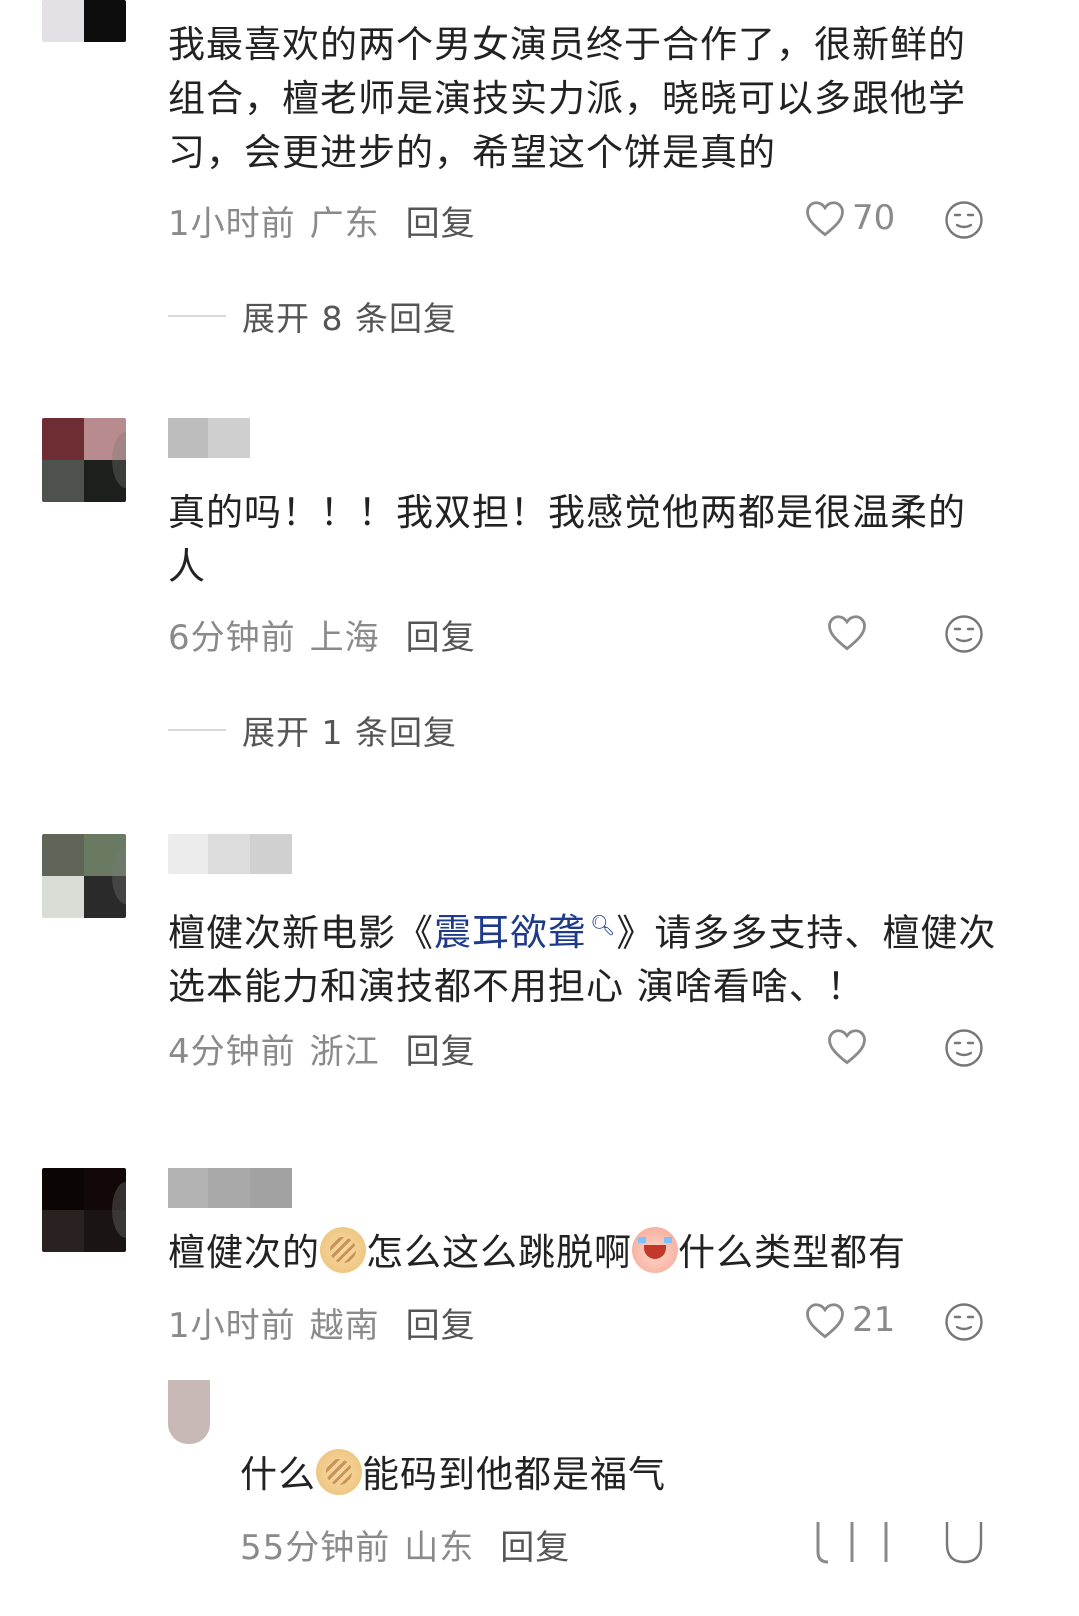  What do you see at coordinates (344, 223) in the screenshot?
I see `comment-location: 广东` at bounding box center [344, 223].